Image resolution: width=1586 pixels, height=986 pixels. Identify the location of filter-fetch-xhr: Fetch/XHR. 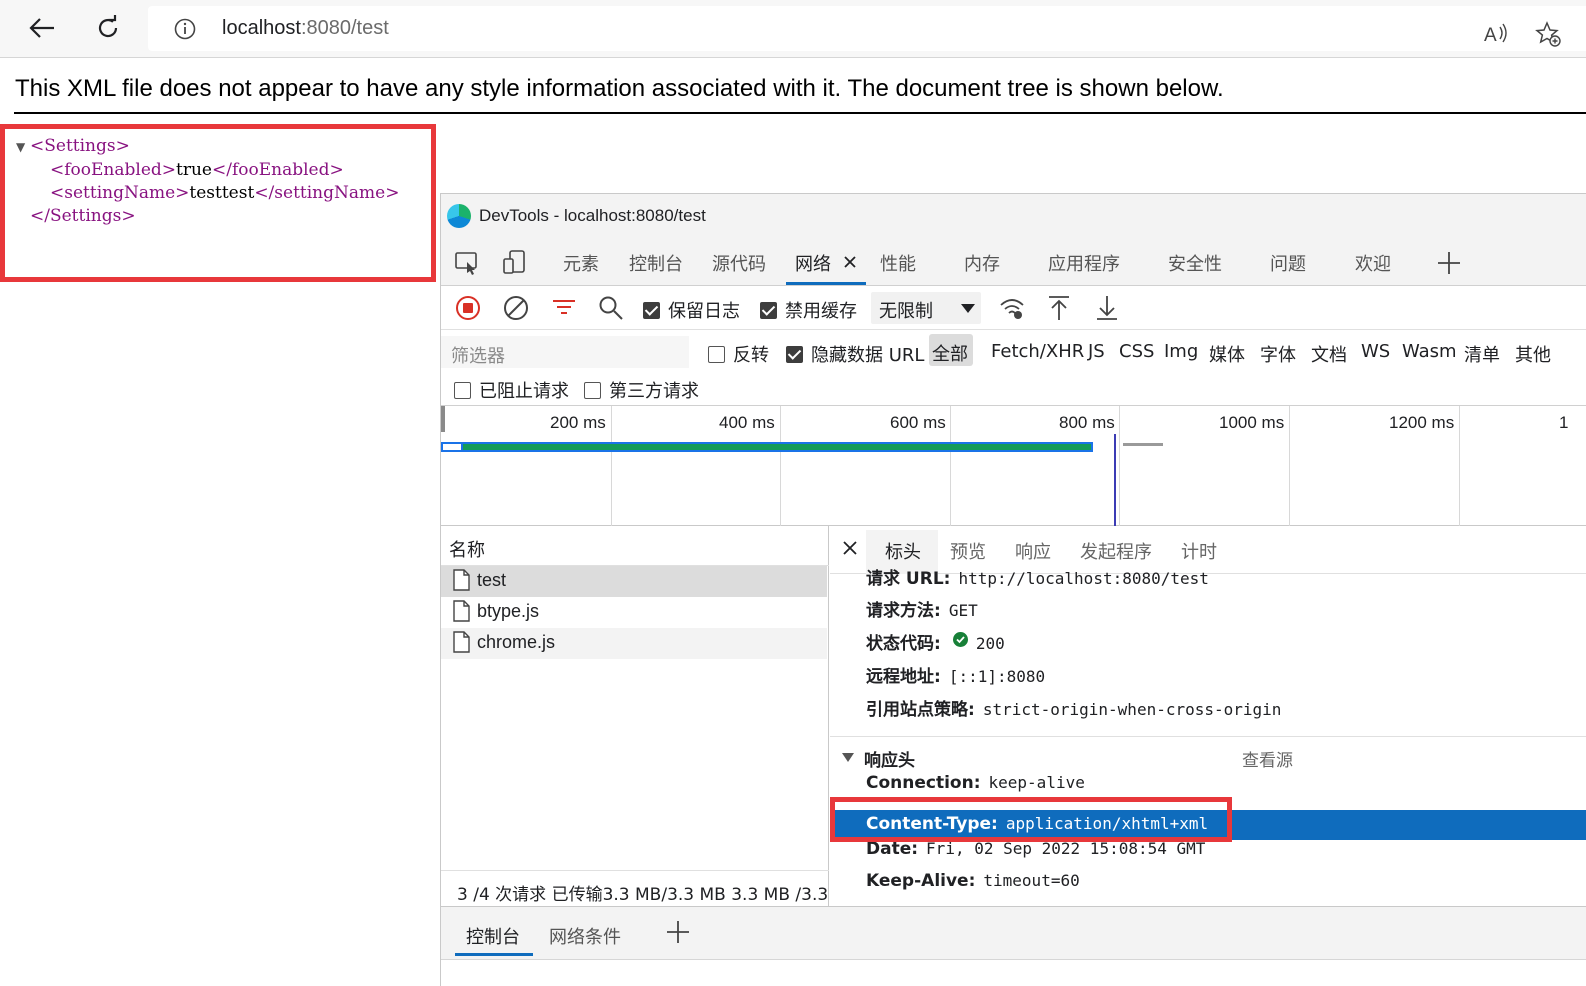
(1037, 351).